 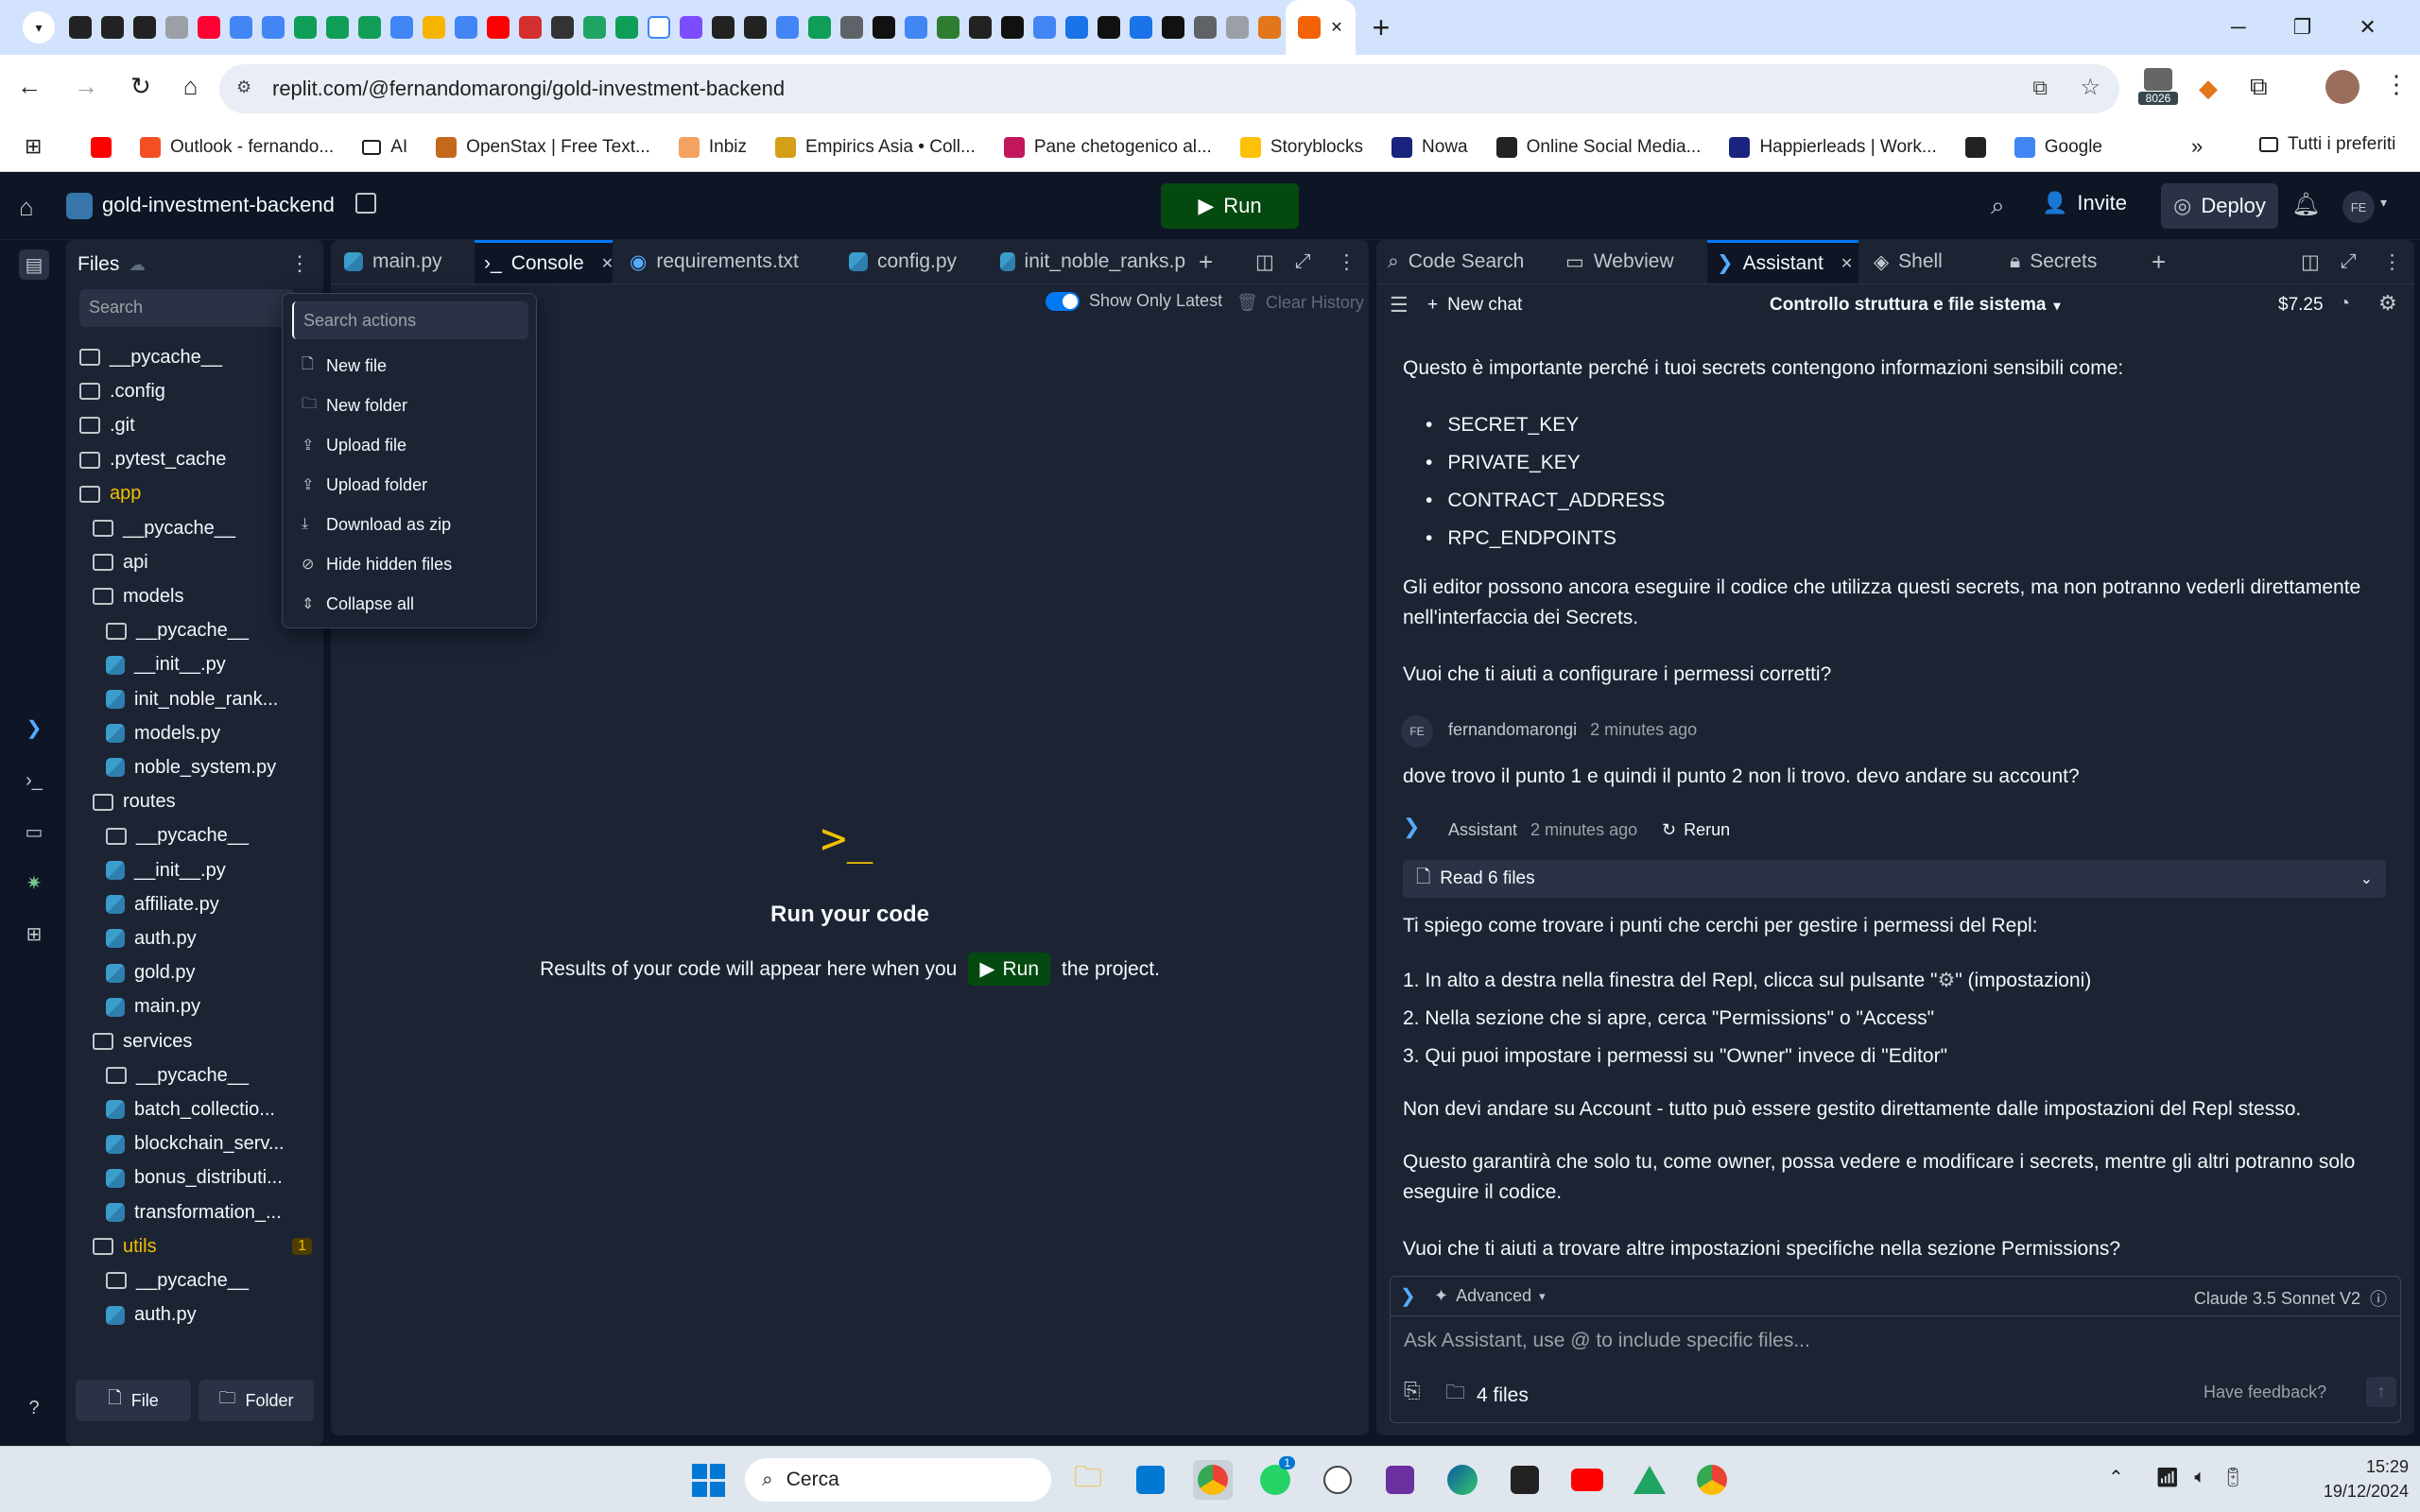 I want to click on help-icon: ?, so click(x=34, y=1408).